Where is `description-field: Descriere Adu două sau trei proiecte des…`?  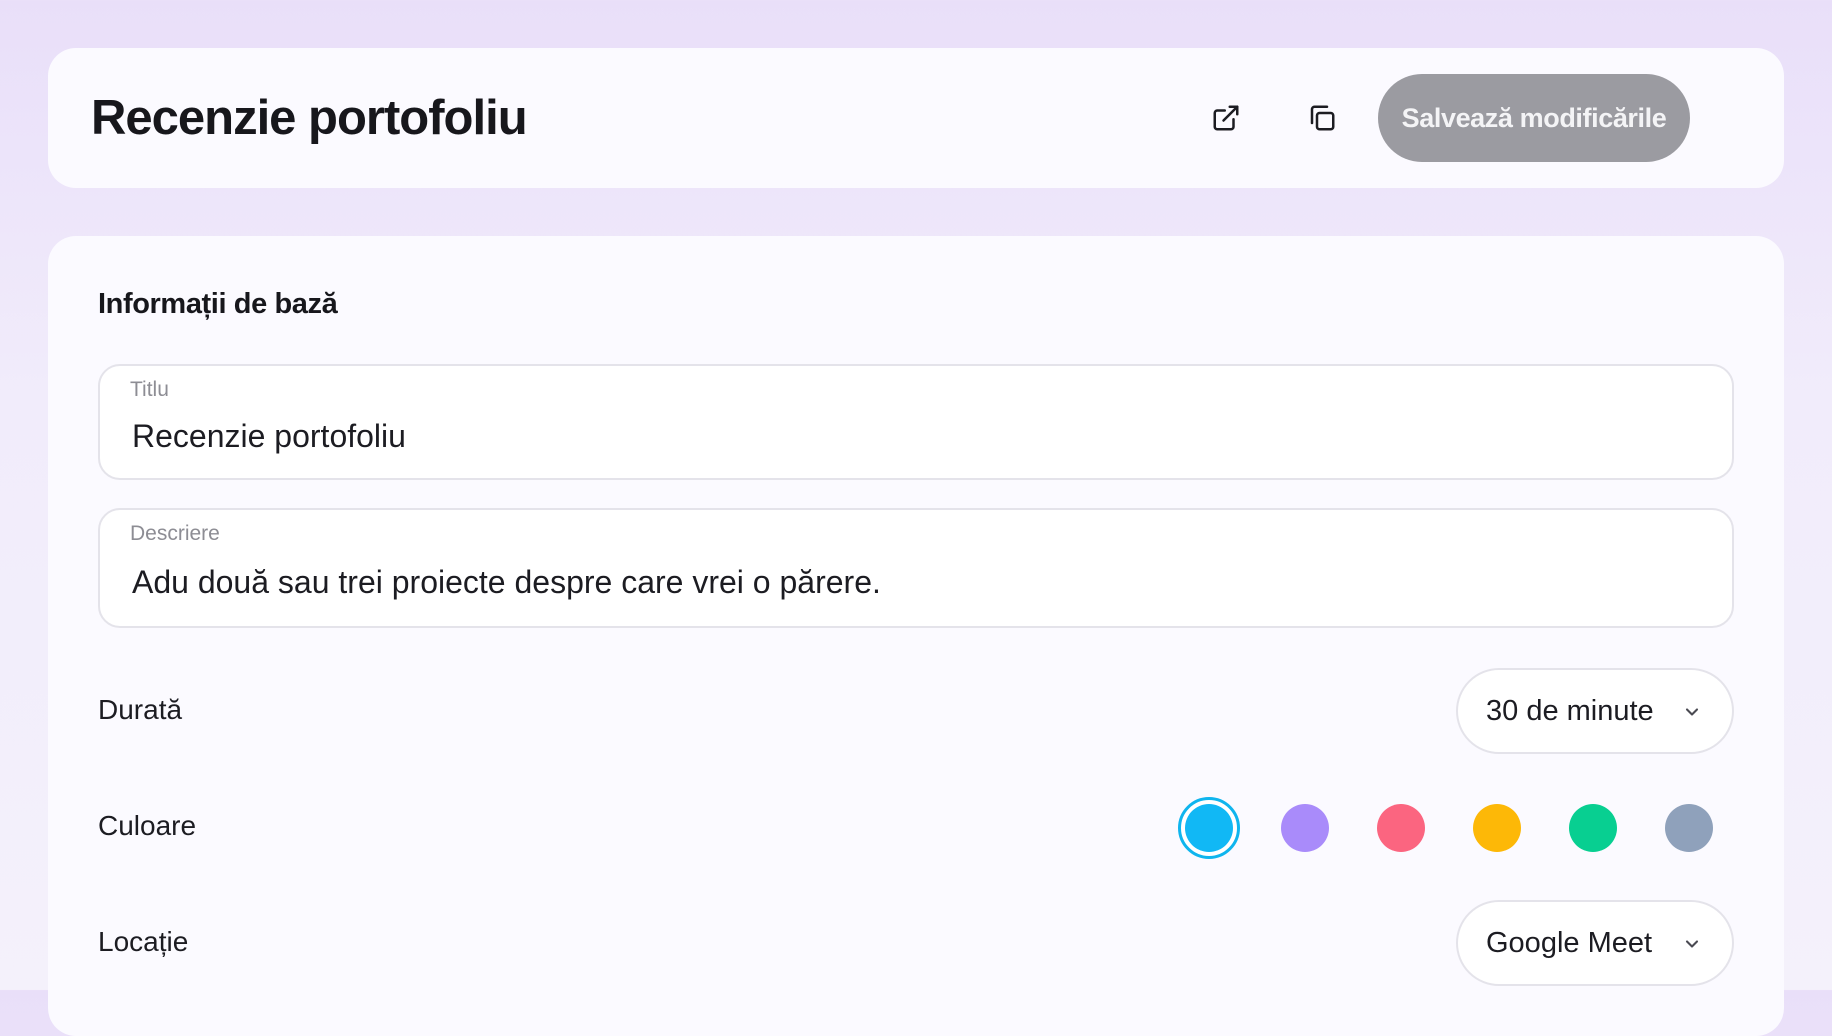 description-field: Descriere Adu două sau trei proiecte des… is located at coordinates (916, 568).